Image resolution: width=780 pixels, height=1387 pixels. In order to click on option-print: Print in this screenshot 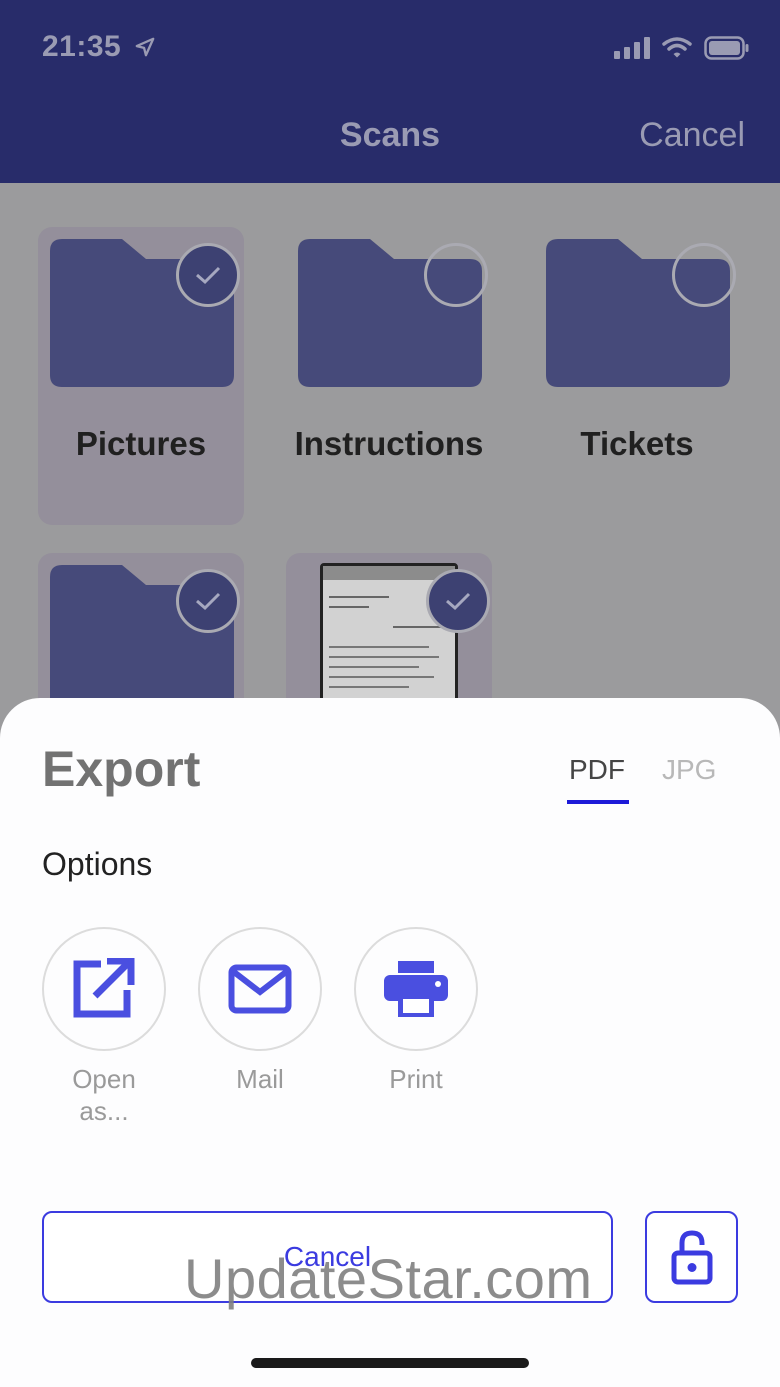, I will do `click(416, 1011)`.